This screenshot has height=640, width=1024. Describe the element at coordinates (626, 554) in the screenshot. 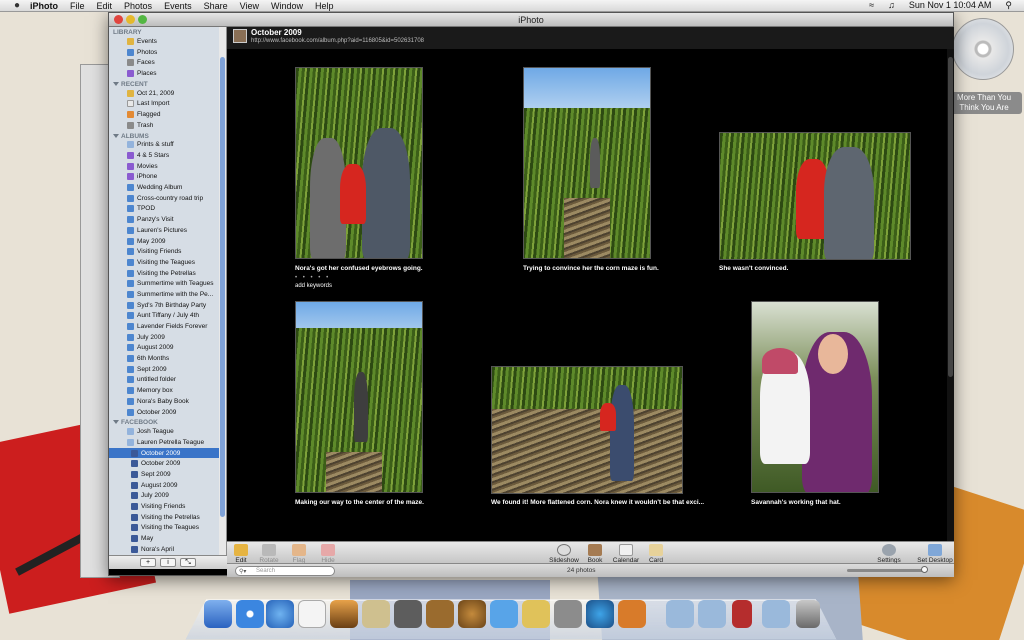

I see `calendar-button: Calendar` at that location.